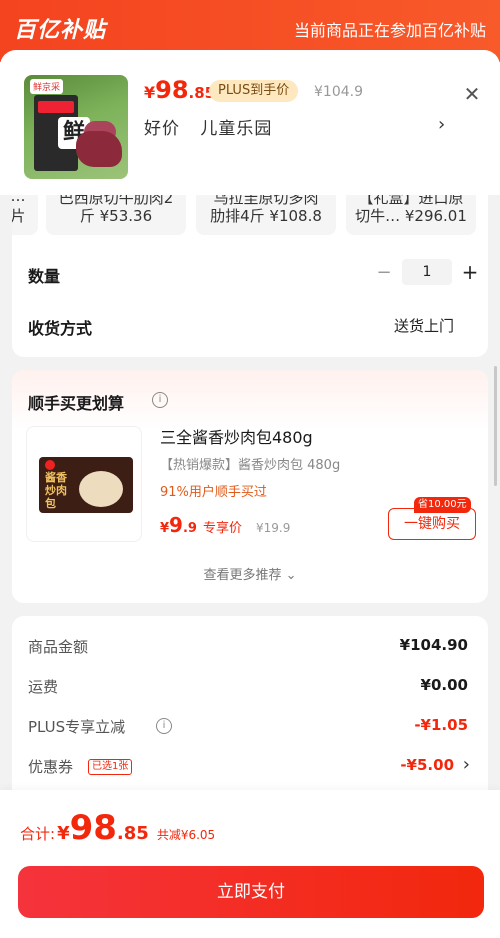  What do you see at coordinates (60, 328) in the screenshot?
I see `shipping-label: 收货方式` at bounding box center [60, 328].